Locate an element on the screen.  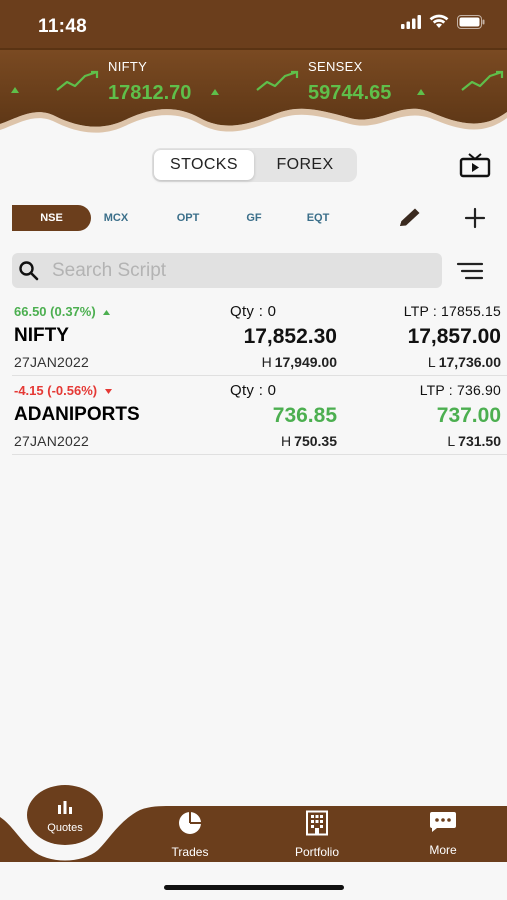
tab-stocks: STOCKS is located at coordinates (204, 165).